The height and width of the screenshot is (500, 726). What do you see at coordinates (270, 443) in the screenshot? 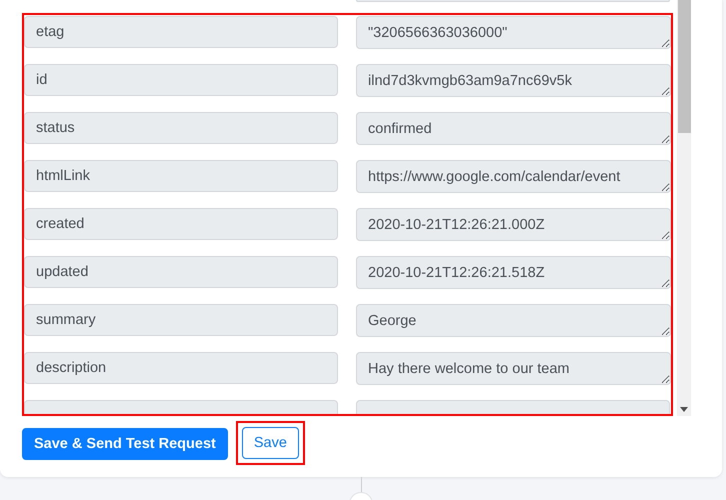
I see `save-button: Save` at bounding box center [270, 443].